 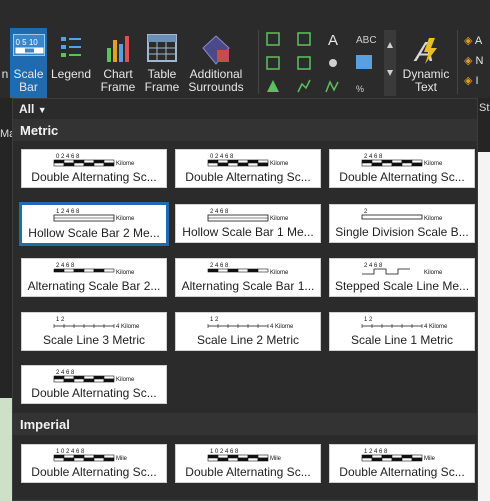 I want to click on right-cut-1: A, so click(x=478, y=41).